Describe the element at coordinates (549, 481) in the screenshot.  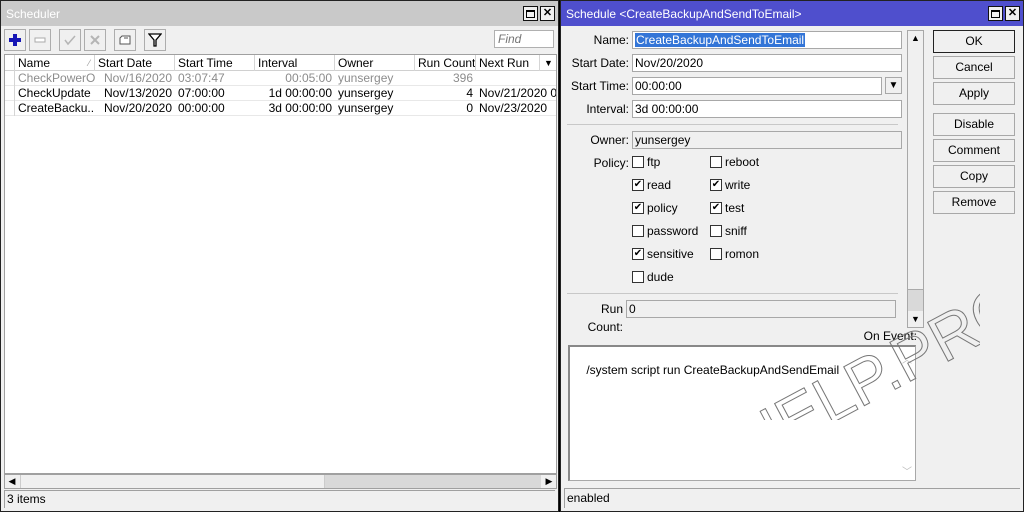
I see `scroll-right-icon: ▶` at that location.